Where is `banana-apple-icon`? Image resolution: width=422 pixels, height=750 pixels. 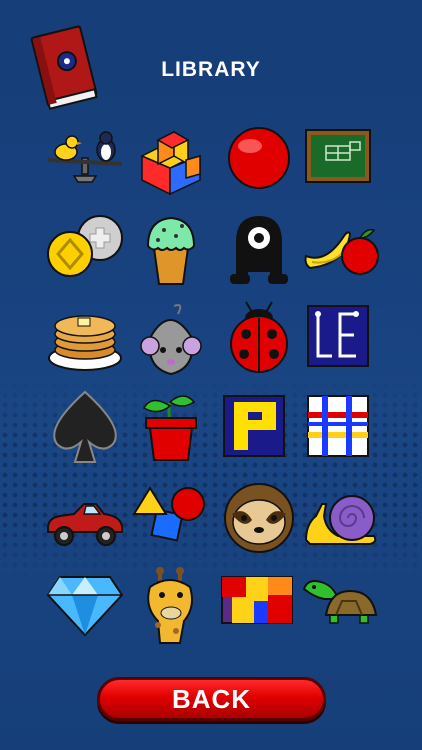
banana-apple-icon is located at coordinates (343, 249).